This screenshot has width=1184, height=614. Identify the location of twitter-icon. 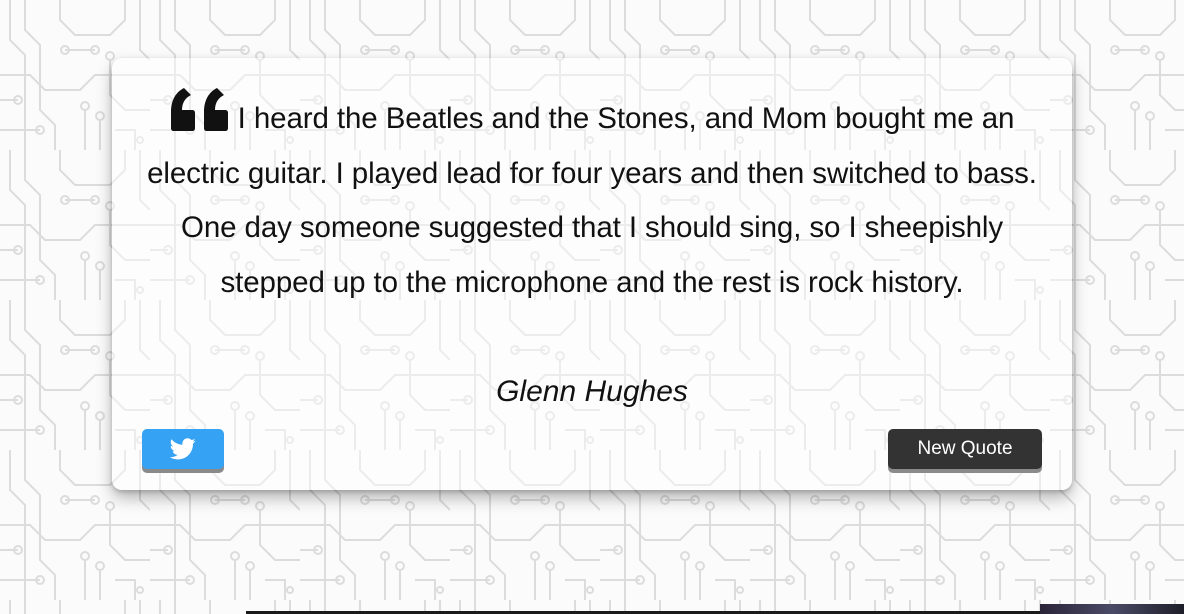
(183, 449).